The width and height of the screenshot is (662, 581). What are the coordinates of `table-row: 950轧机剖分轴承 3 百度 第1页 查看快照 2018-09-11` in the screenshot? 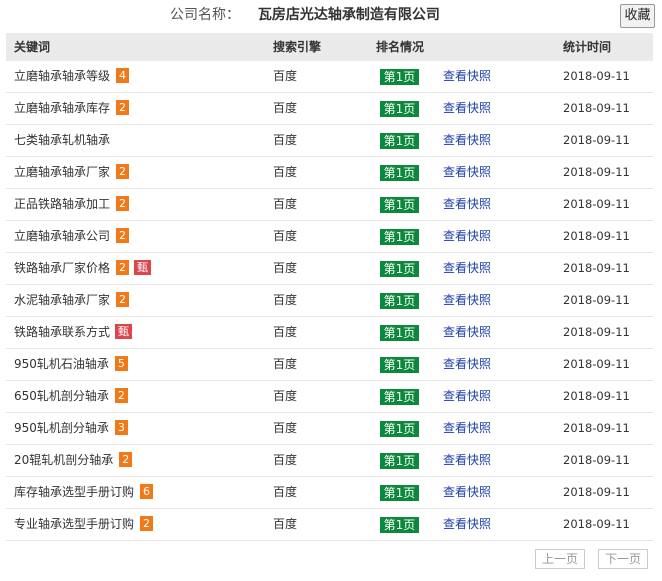 It's located at (329, 429).